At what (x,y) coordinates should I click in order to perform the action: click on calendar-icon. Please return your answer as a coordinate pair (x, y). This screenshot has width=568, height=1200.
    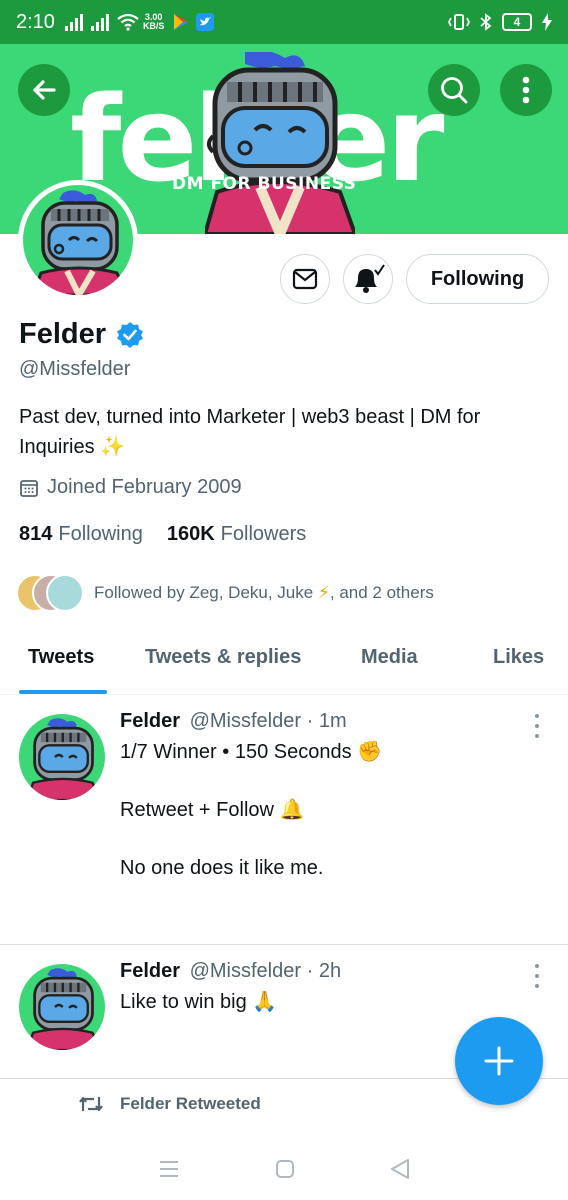
    Looking at the image, I should click on (29, 488).